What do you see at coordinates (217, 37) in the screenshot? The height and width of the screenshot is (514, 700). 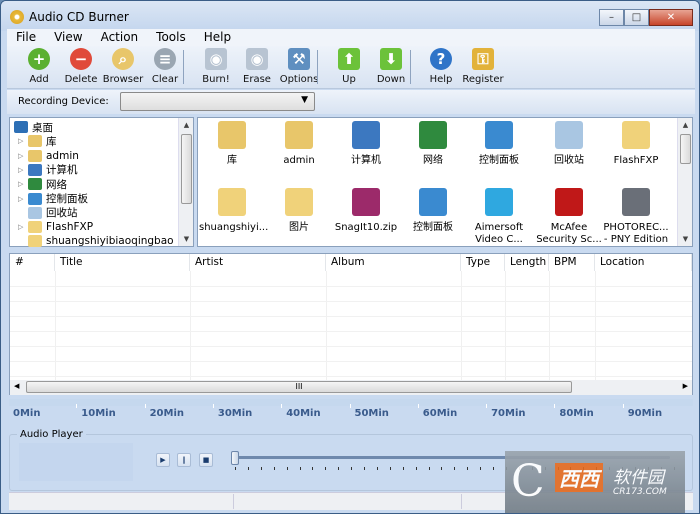 I see `menu-help: Help` at bounding box center [217, 37].